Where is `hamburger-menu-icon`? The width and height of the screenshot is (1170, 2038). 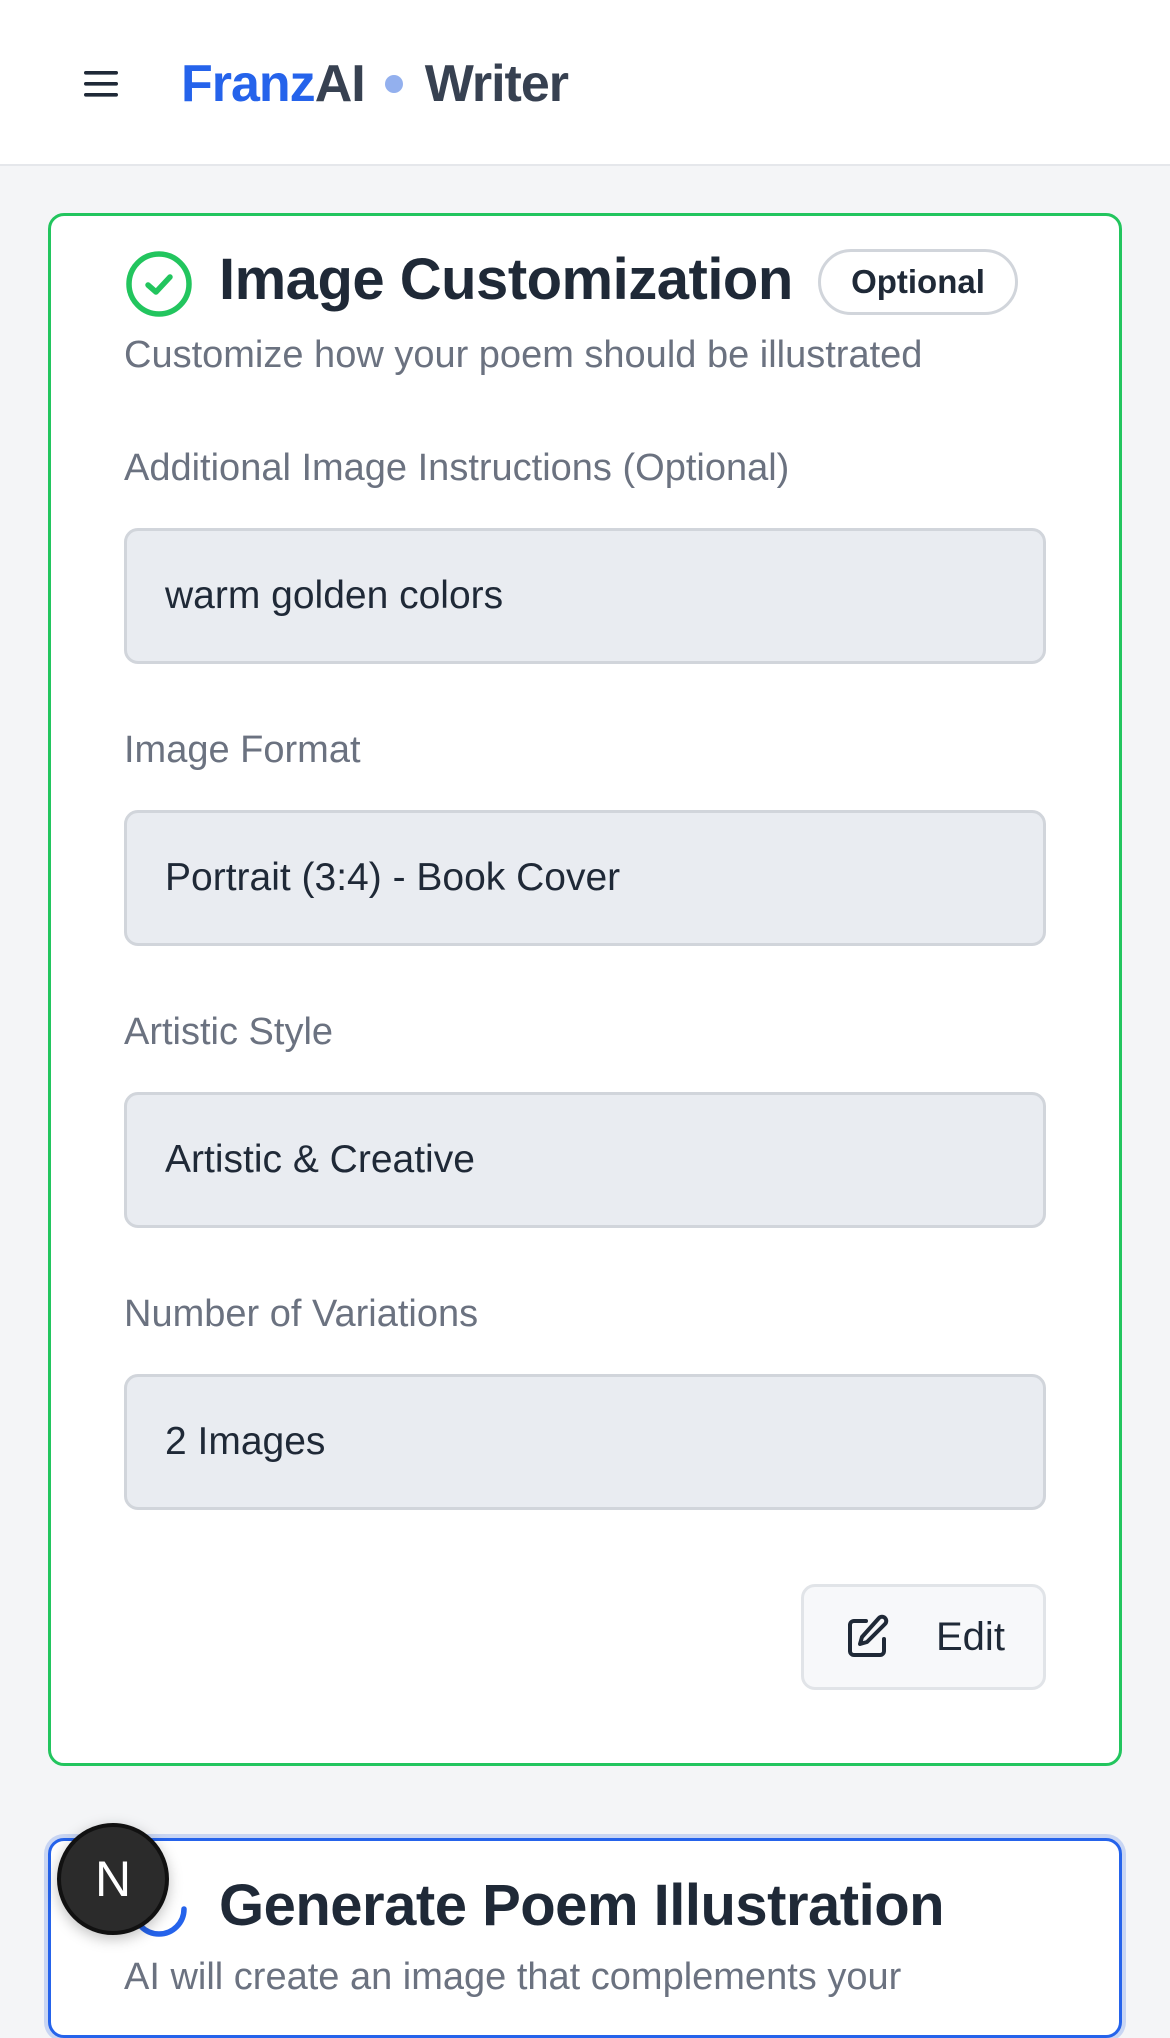
hamburger-menu-icon is located at coordinates (101, 84).